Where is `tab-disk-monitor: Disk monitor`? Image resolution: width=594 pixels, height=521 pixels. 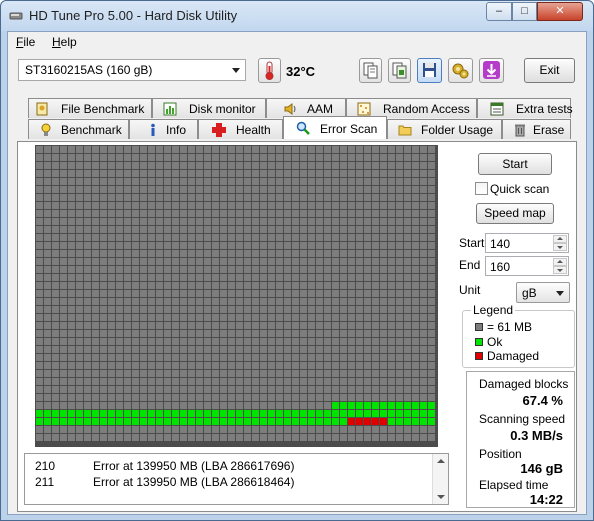 tab-disk-monitor: Disk monitor is located at coordinates (209, 108).